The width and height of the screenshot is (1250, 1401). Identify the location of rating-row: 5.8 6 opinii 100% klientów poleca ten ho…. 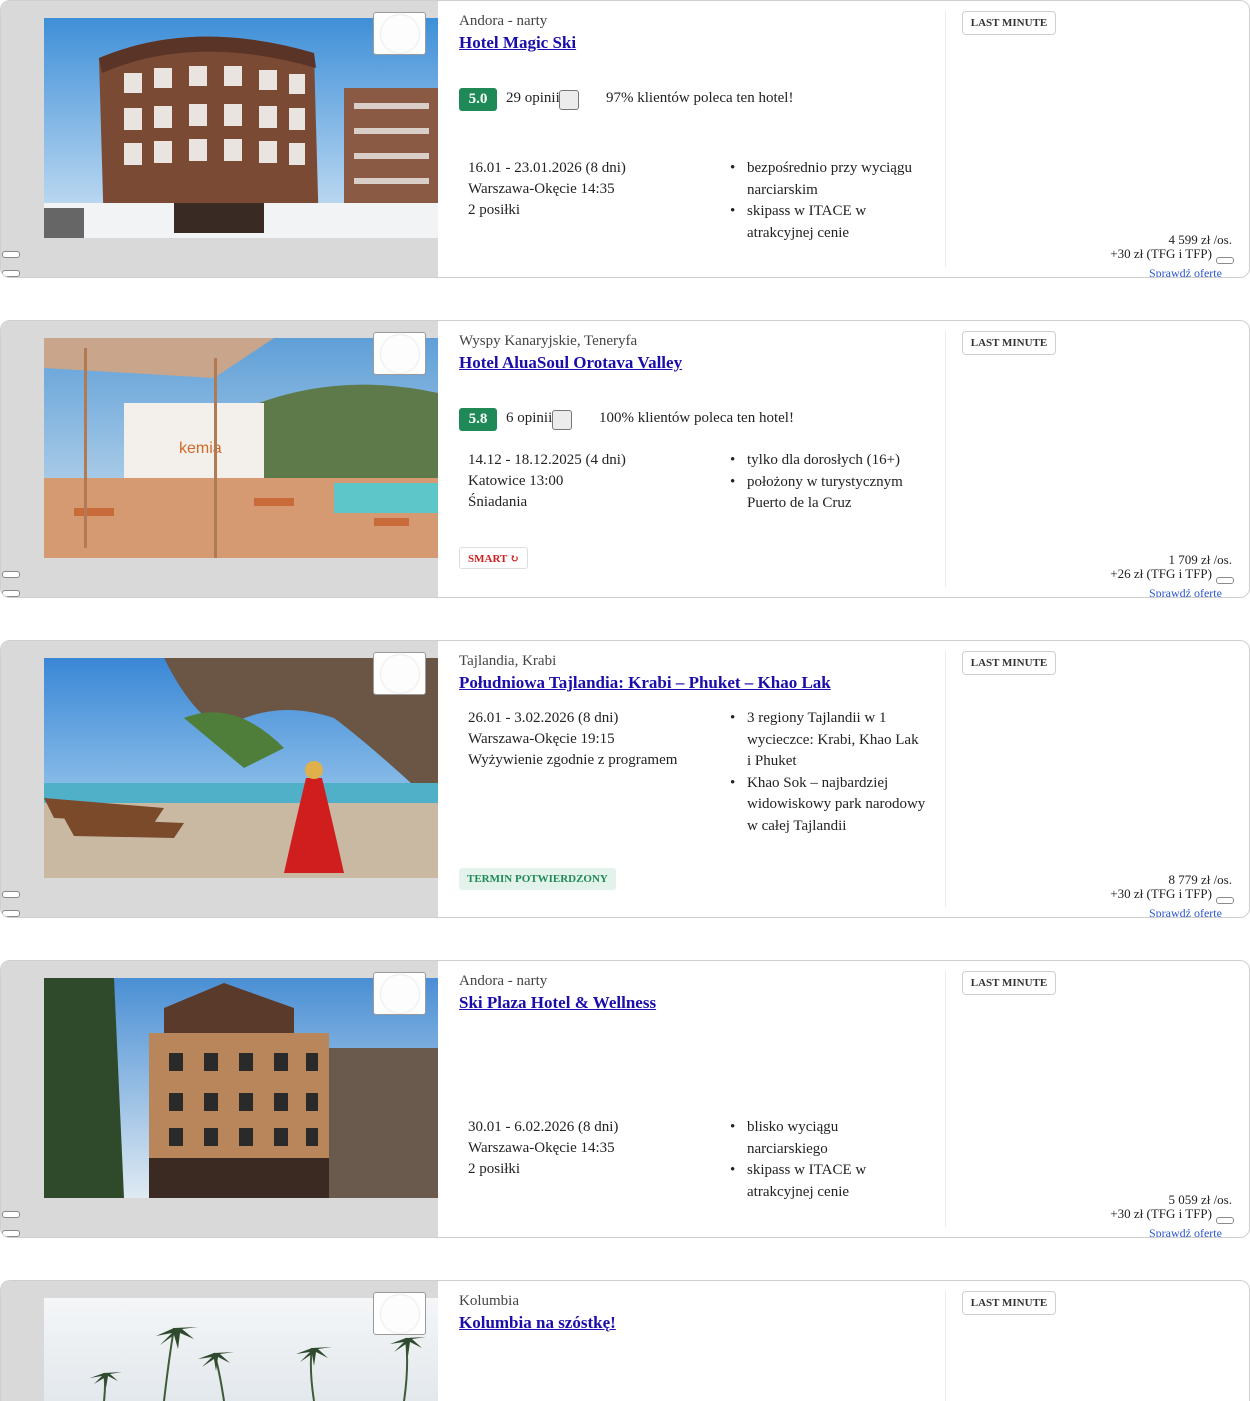
(702, 420).